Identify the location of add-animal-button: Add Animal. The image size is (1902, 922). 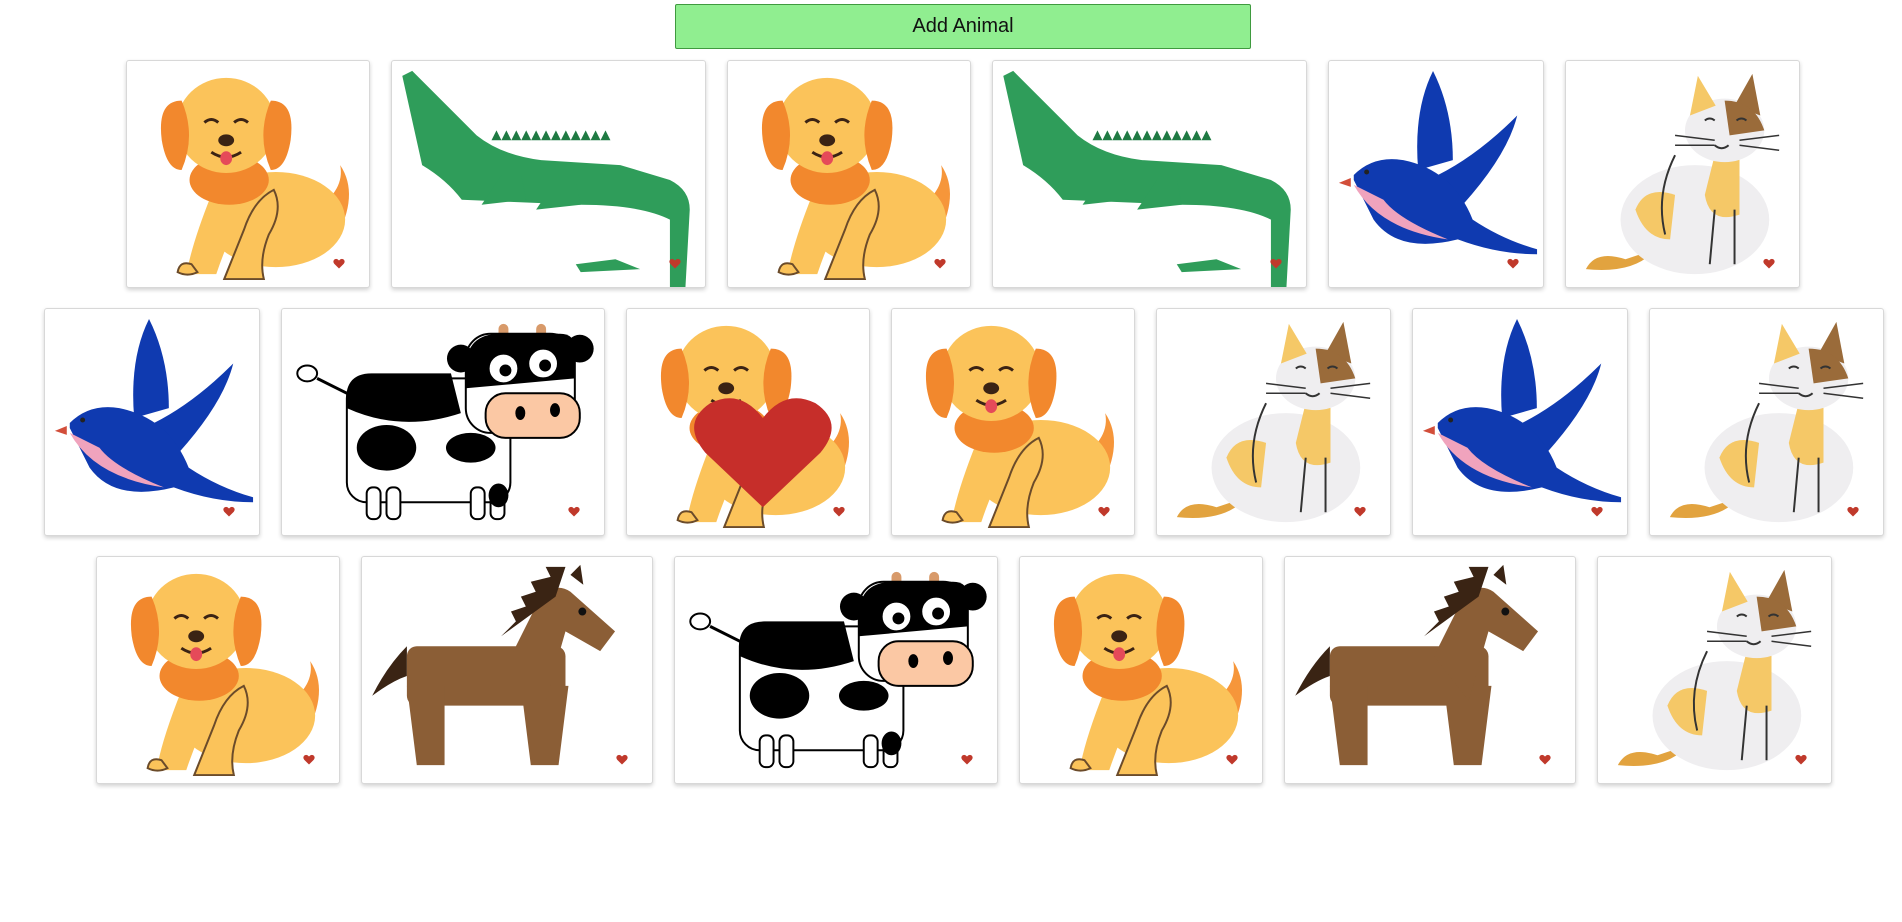
(963, 26).